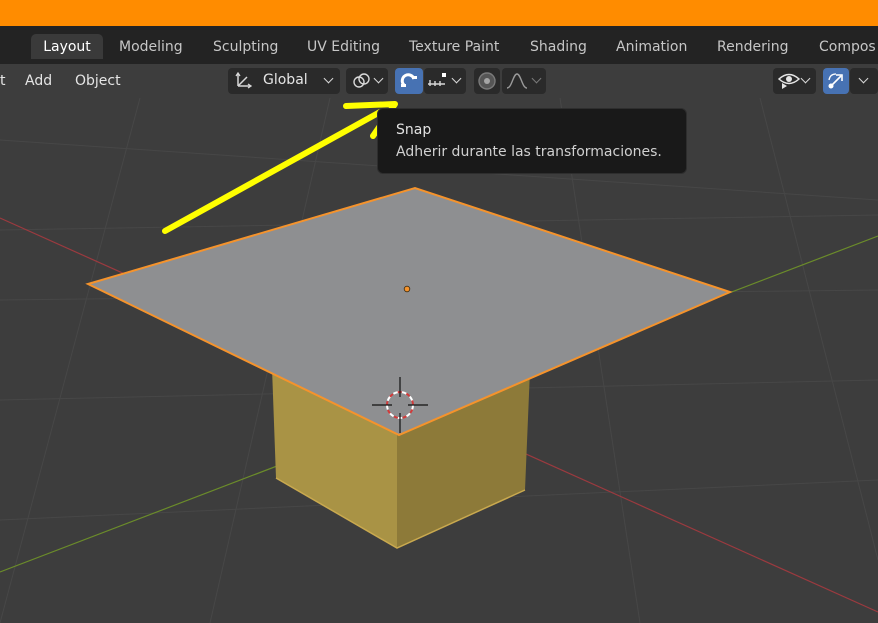 The image size is (878, 623). I want to click on transform-orientation-label: Global, so click(285, 80).